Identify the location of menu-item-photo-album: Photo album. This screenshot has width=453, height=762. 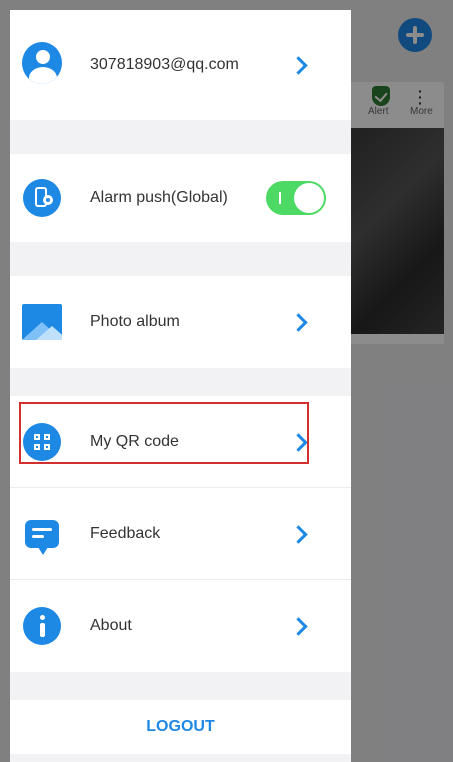
(180, 322).